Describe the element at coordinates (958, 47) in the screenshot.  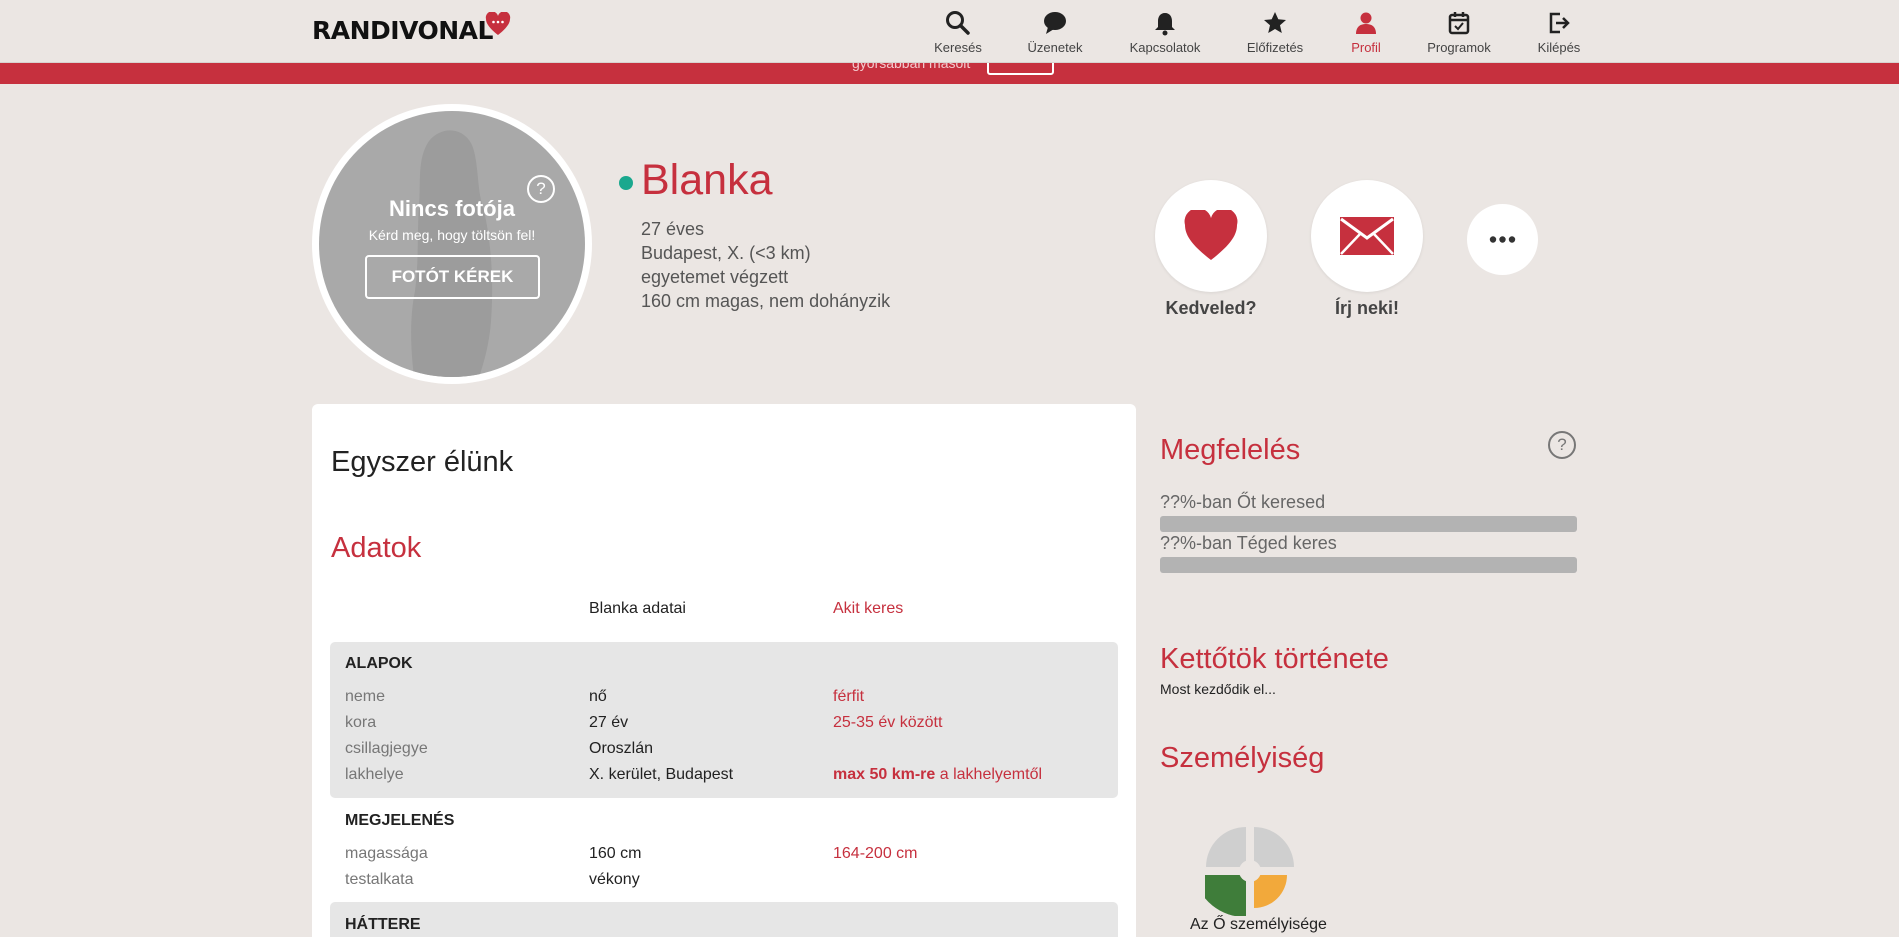
I see `nav-label: Keresés` at that location.